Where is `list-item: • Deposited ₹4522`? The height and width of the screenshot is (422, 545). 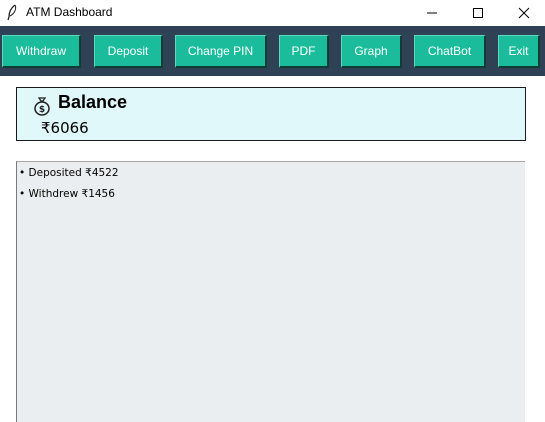
list-item: • Deposited ₹4522 is located at coordinates (69, 173).